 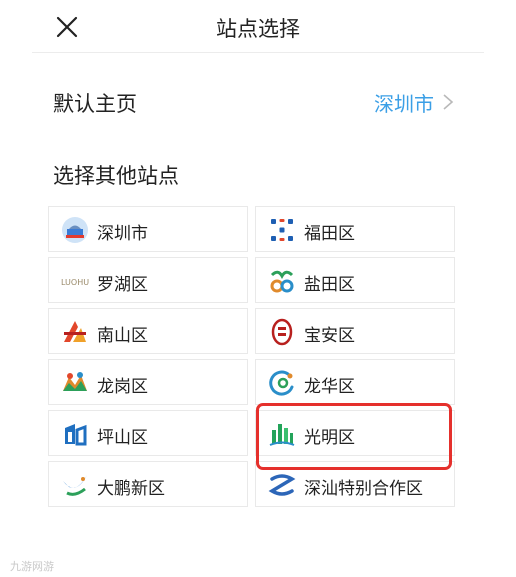 I want to click on site-label: 坪山区, so click(x=122, y=438).